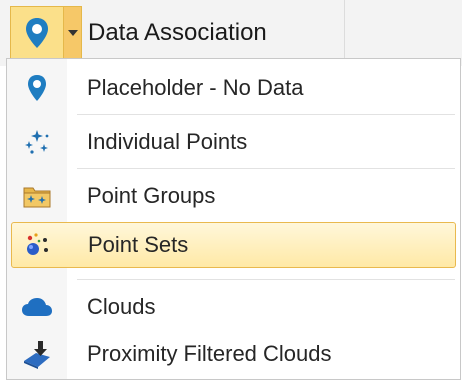 The height and width of the screenshot is (381, 462). I want to click on menu-item-point-groups: Point Groups, so click(233, 196).